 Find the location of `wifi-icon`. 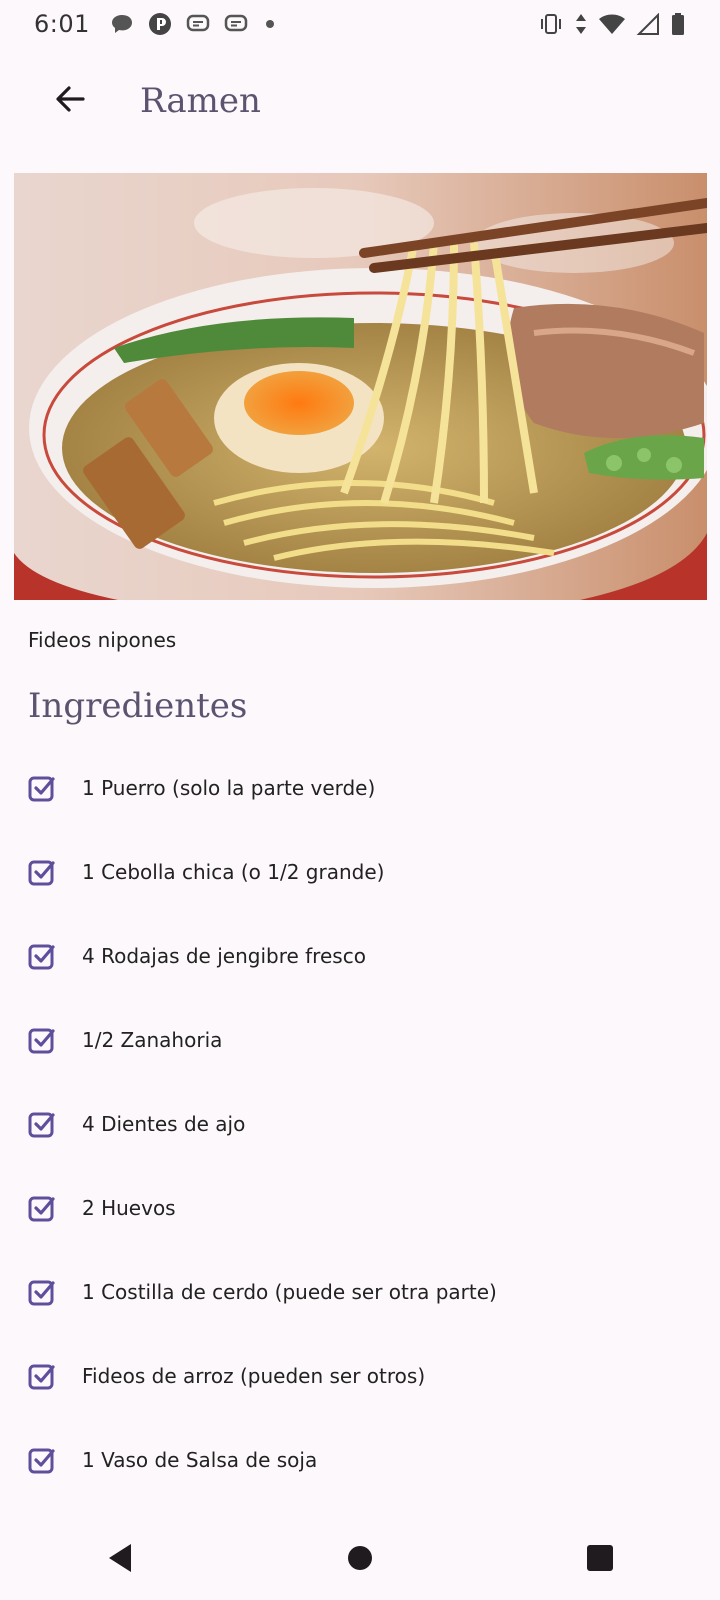

wifi-icon is located at coordinates (612, 24).